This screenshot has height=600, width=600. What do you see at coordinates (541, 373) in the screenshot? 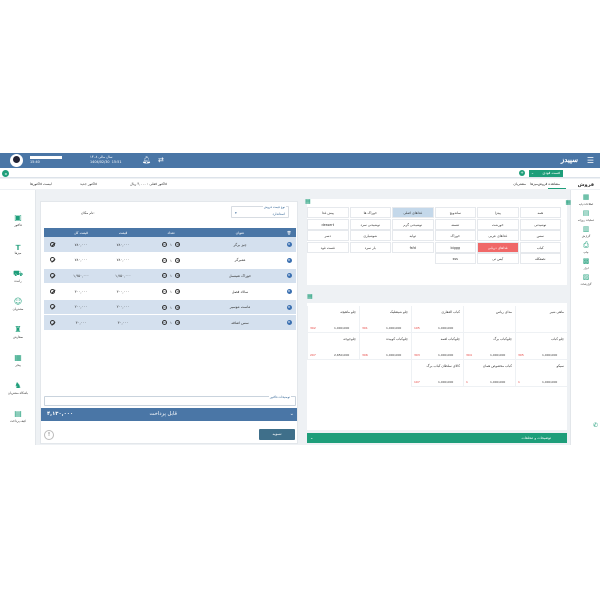
I see `product-card: سیکو 1,000,000 1` at bounding box center [541, 373].